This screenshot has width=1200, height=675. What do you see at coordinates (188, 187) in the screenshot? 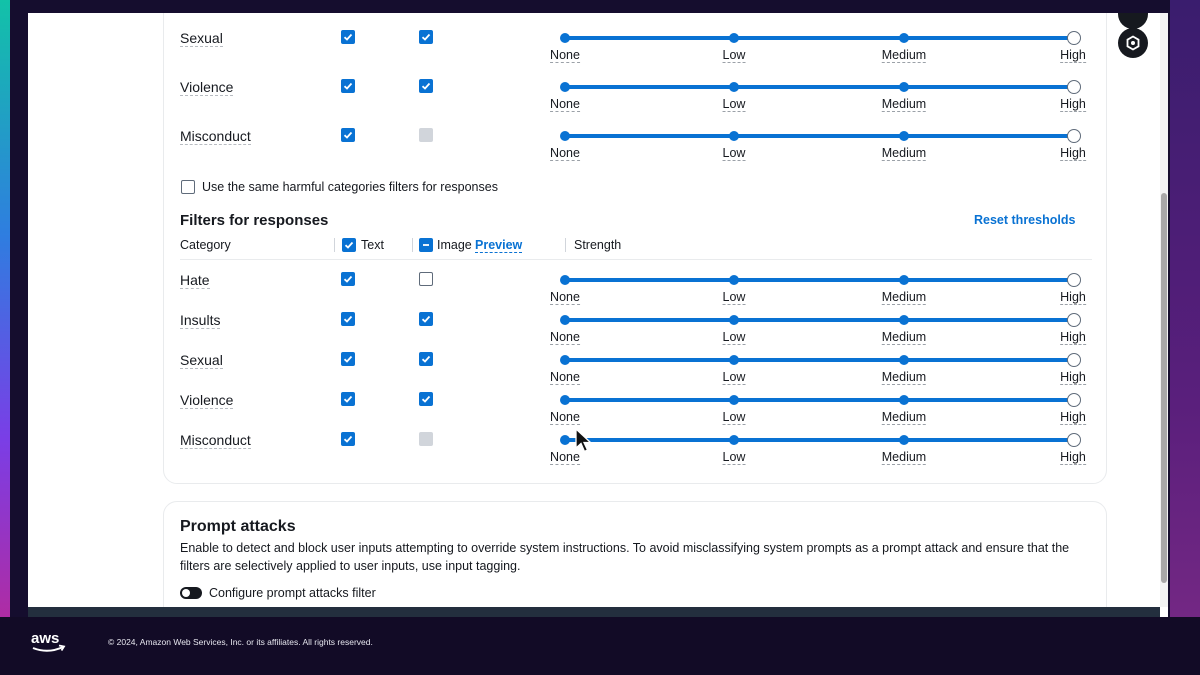
I see `same-filters-checkbox` at bounding box center [188, 187].